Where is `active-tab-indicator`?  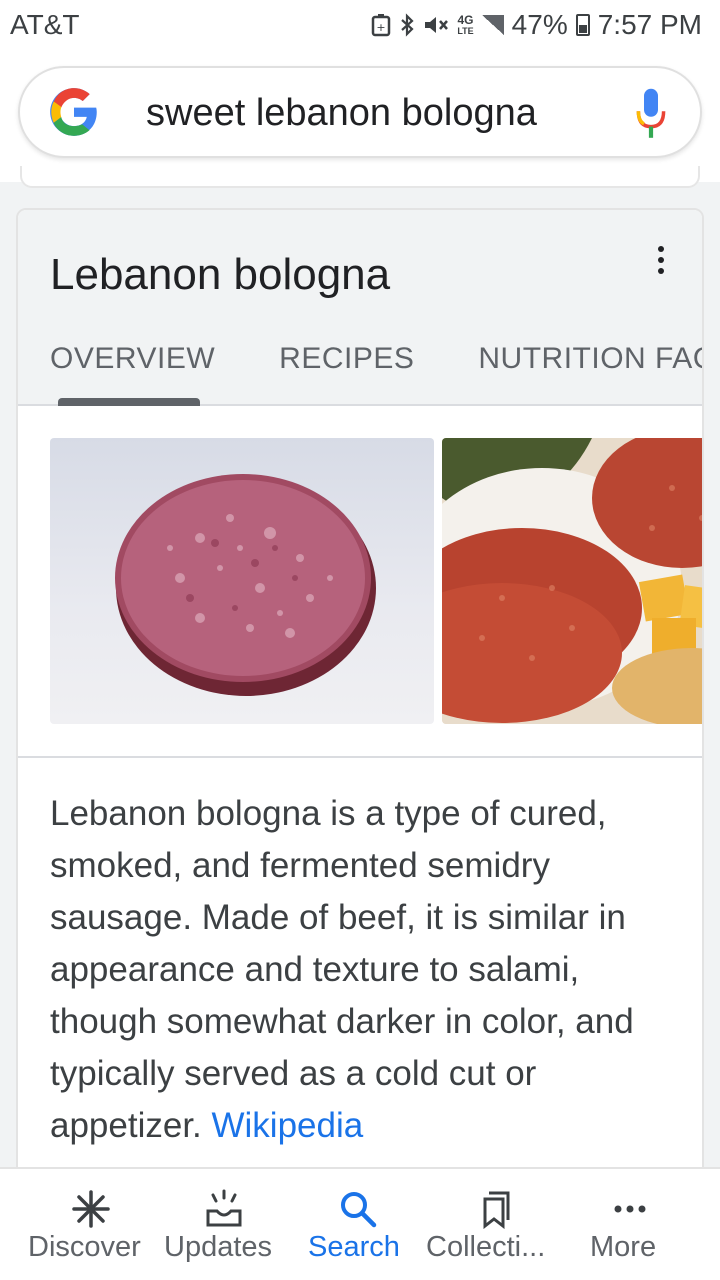
active-tab-indicator is located at coordinates (129, 402).